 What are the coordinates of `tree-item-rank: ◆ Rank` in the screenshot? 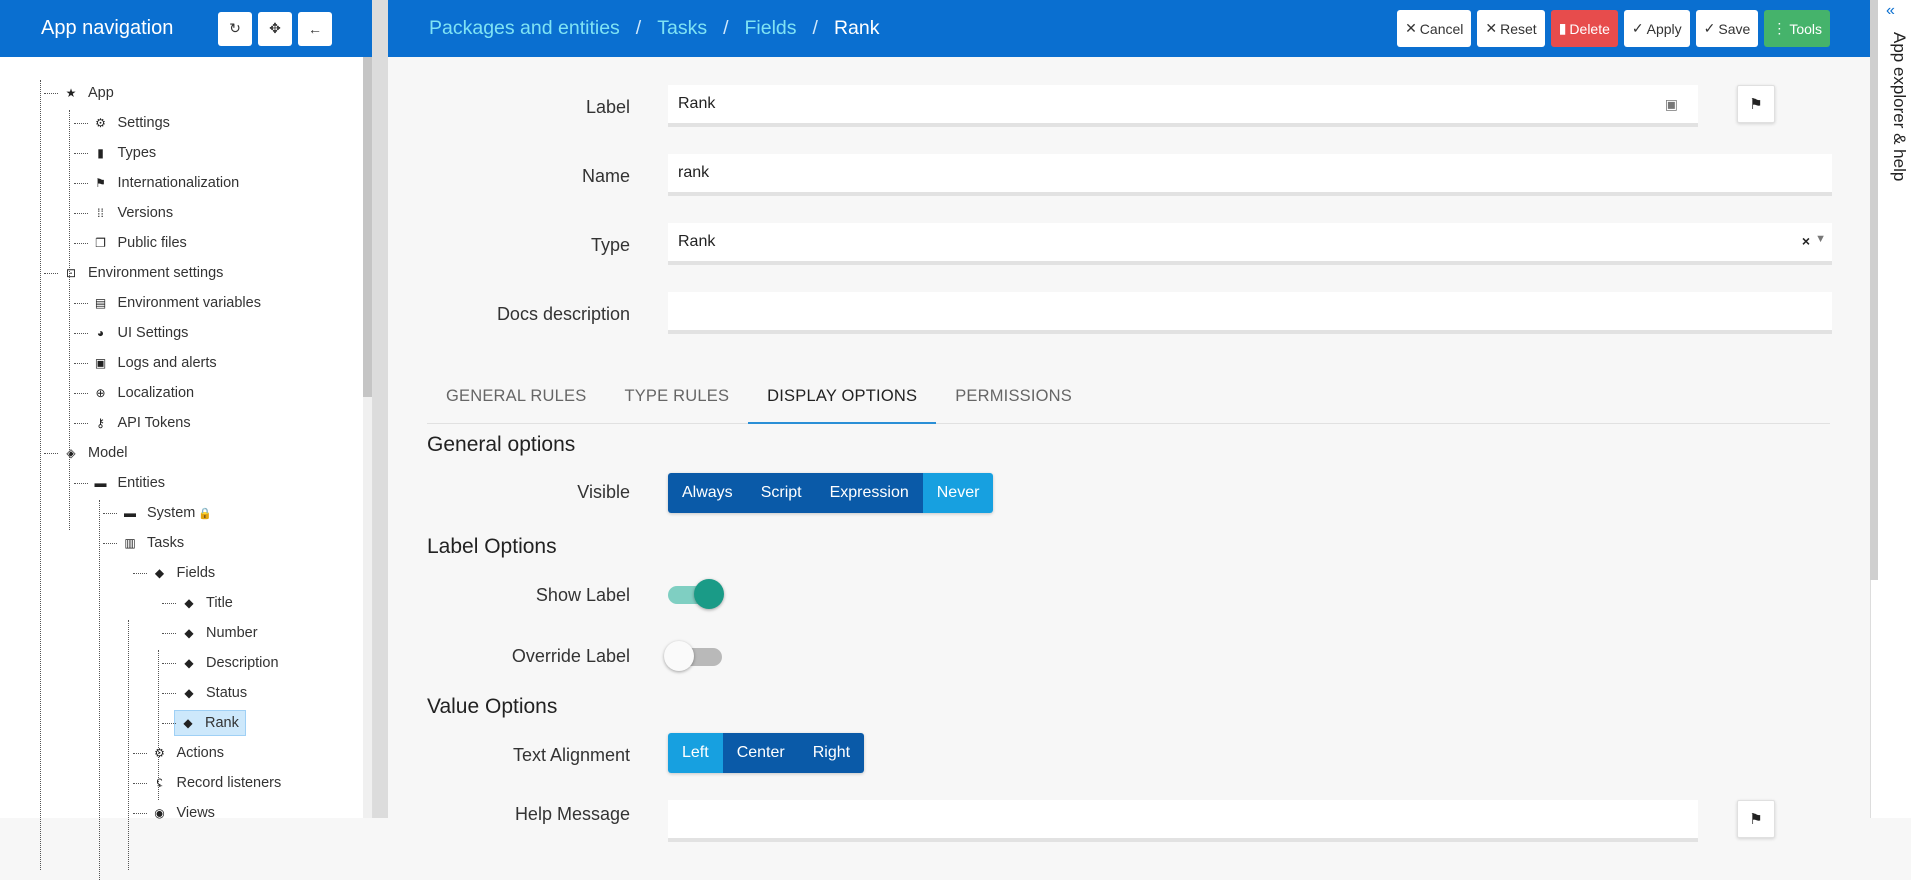 It's located at (210, 723).